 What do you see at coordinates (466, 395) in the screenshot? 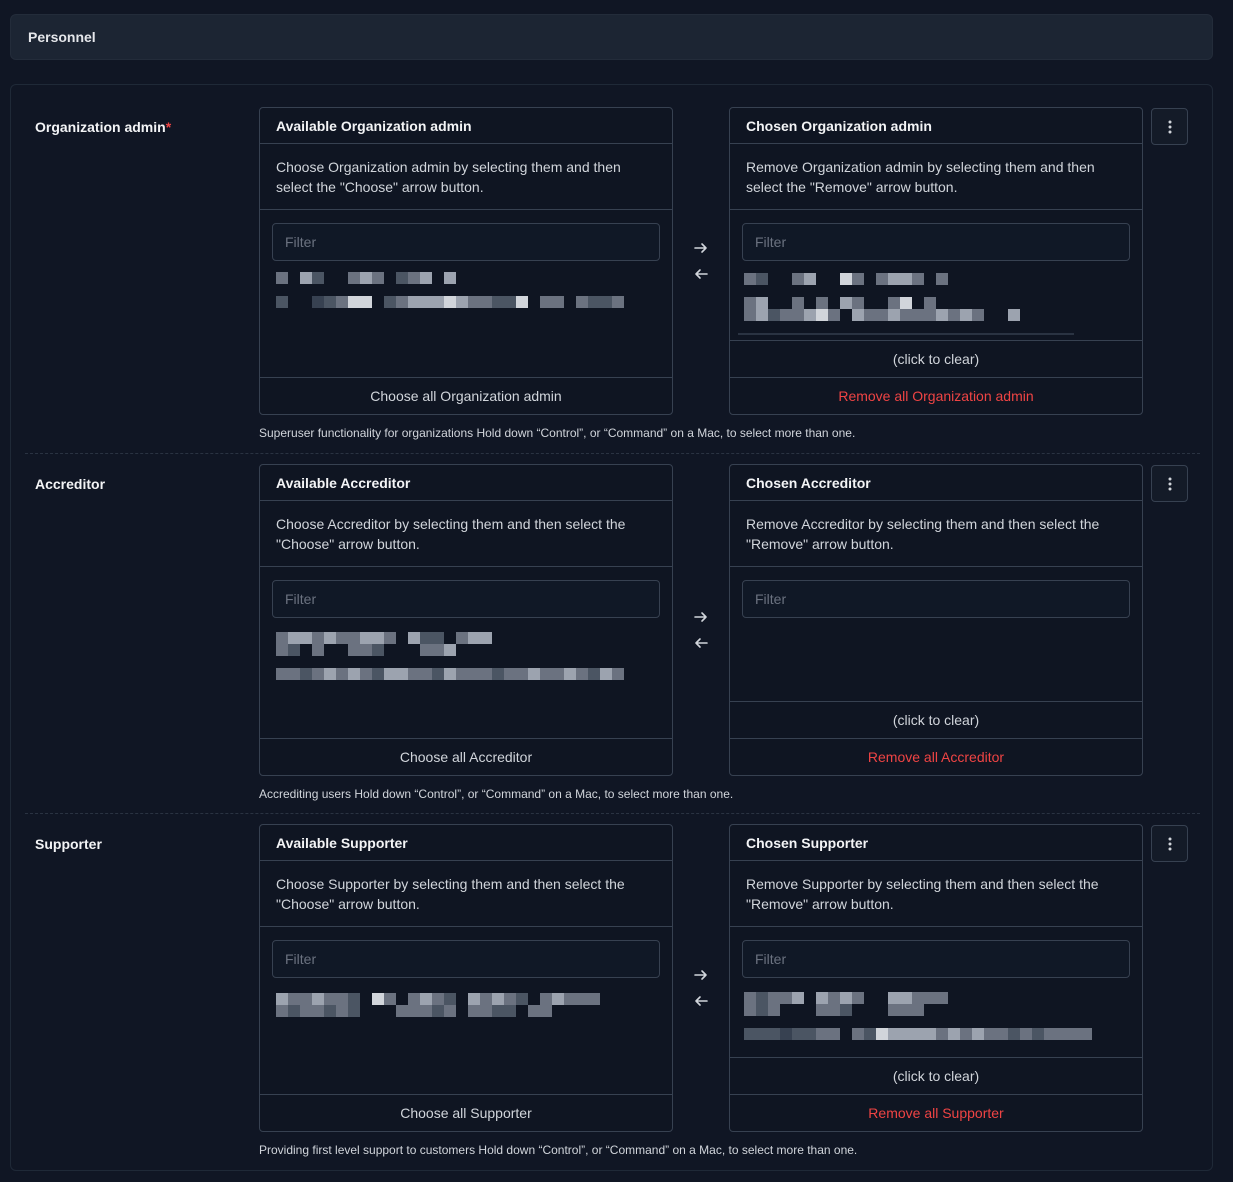
I see `choose-all-button: Choose all Organization admin` at bounding box center [466, 395].